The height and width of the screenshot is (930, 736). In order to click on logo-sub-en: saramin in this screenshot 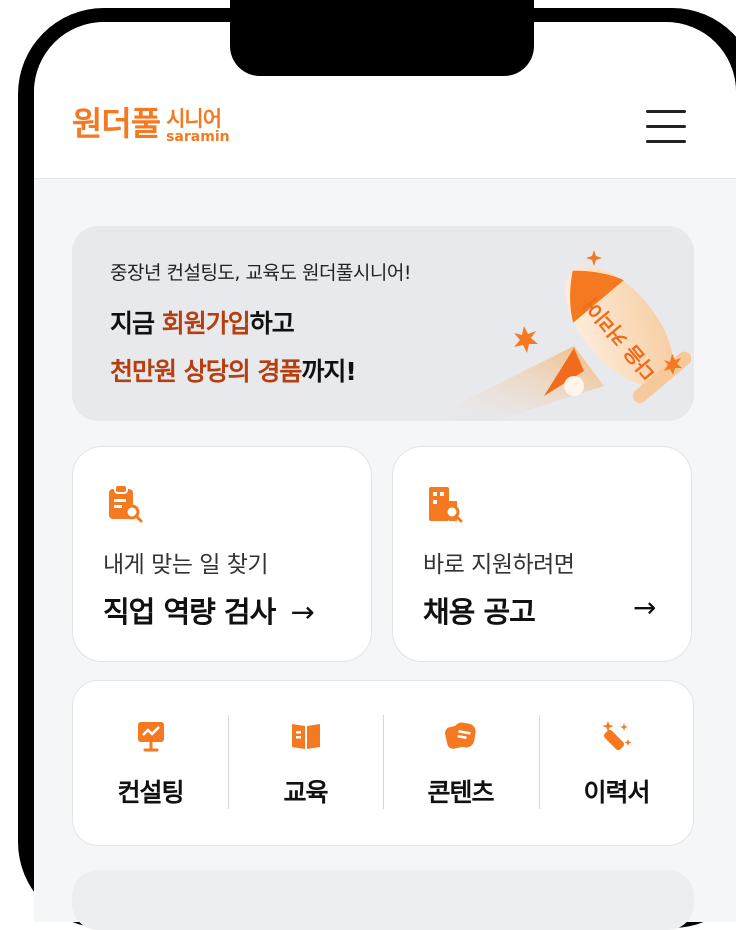, I will do `click(198, 137)`.